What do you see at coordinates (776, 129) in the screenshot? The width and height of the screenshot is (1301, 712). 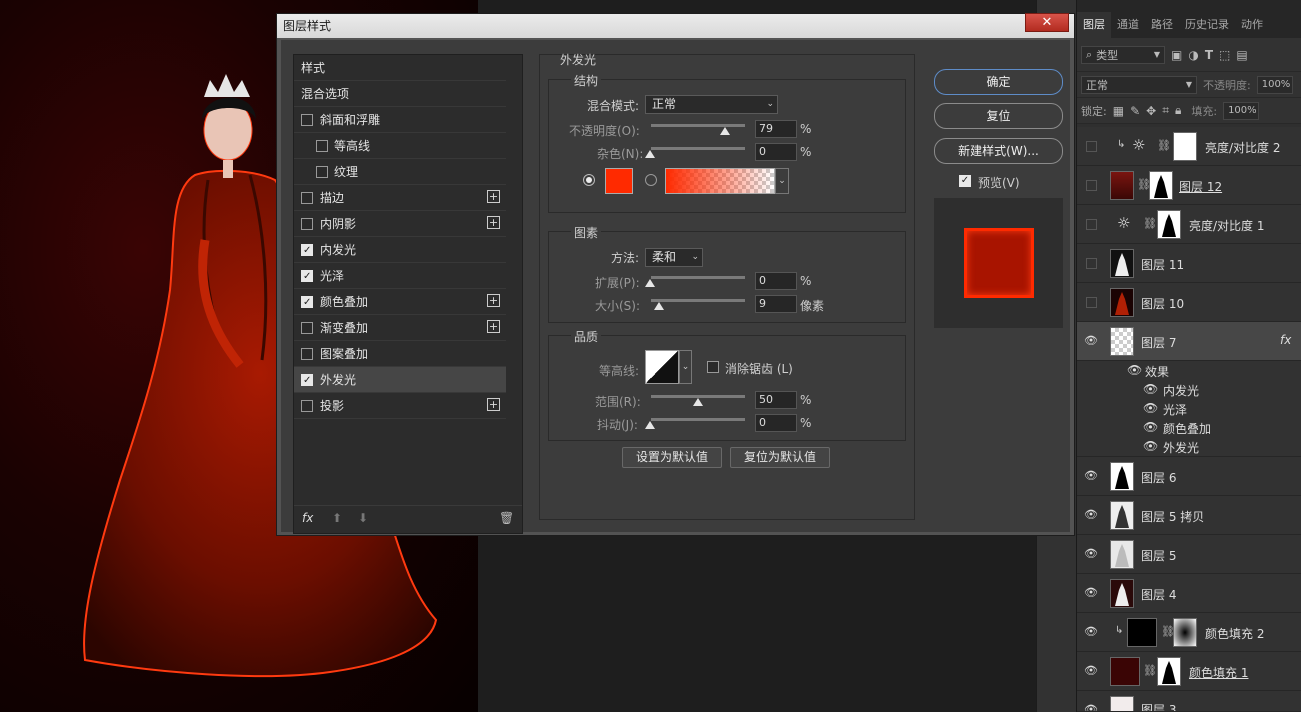 I see `opacity-input: 79` at bounding box center [776, 129].